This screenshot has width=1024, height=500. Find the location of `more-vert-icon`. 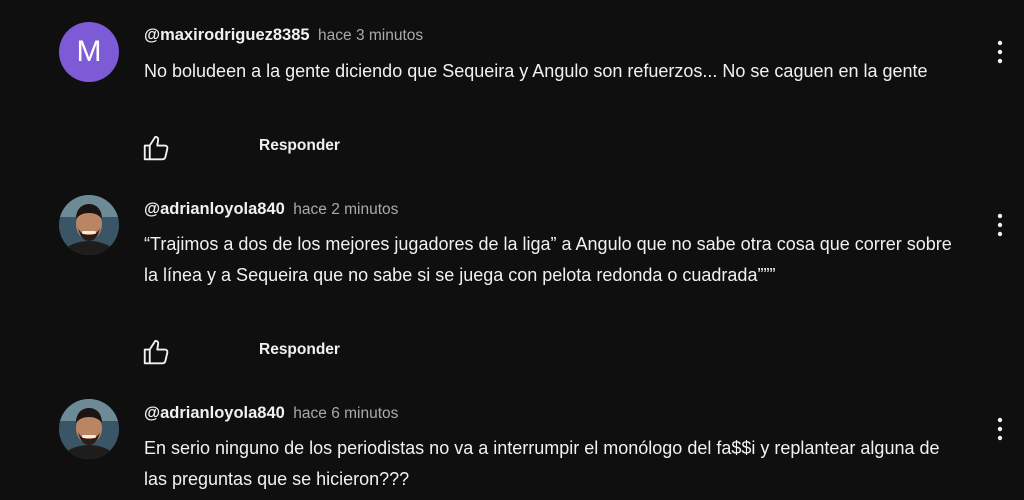

more-vert-icon is located at coordinates (1000, 429).